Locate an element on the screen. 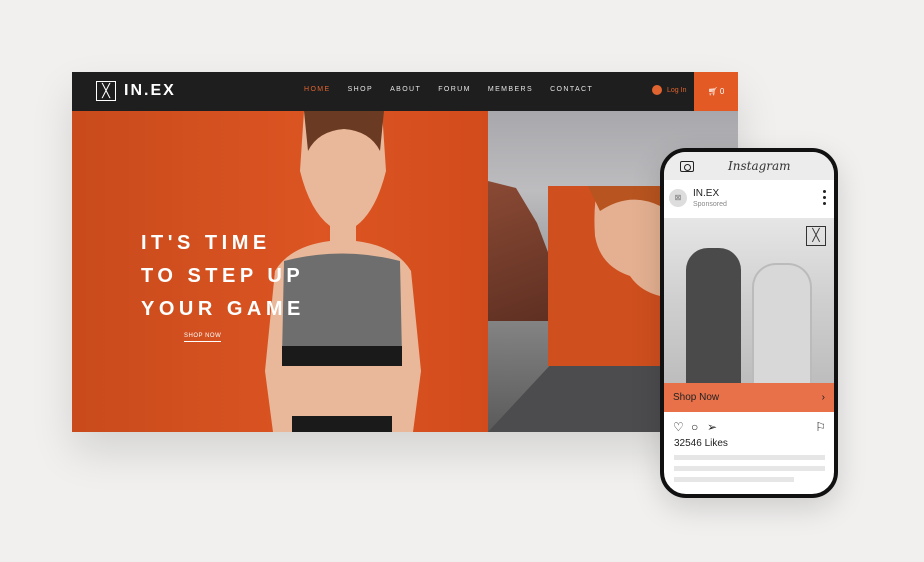 This screenshot has height=562, width=924. portrait-inset-image is located at coordinates (604, 276).